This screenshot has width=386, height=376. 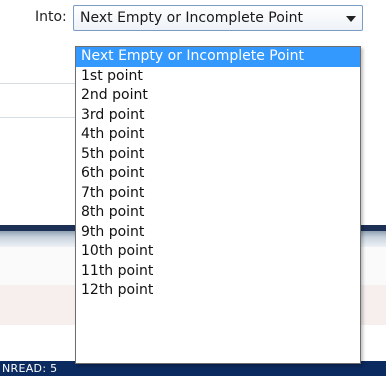 What do you see at coordinates (30, 368) in the screenshot?
I see `status-bar-text: NREAD: 5` at bounding box center [30, 368].